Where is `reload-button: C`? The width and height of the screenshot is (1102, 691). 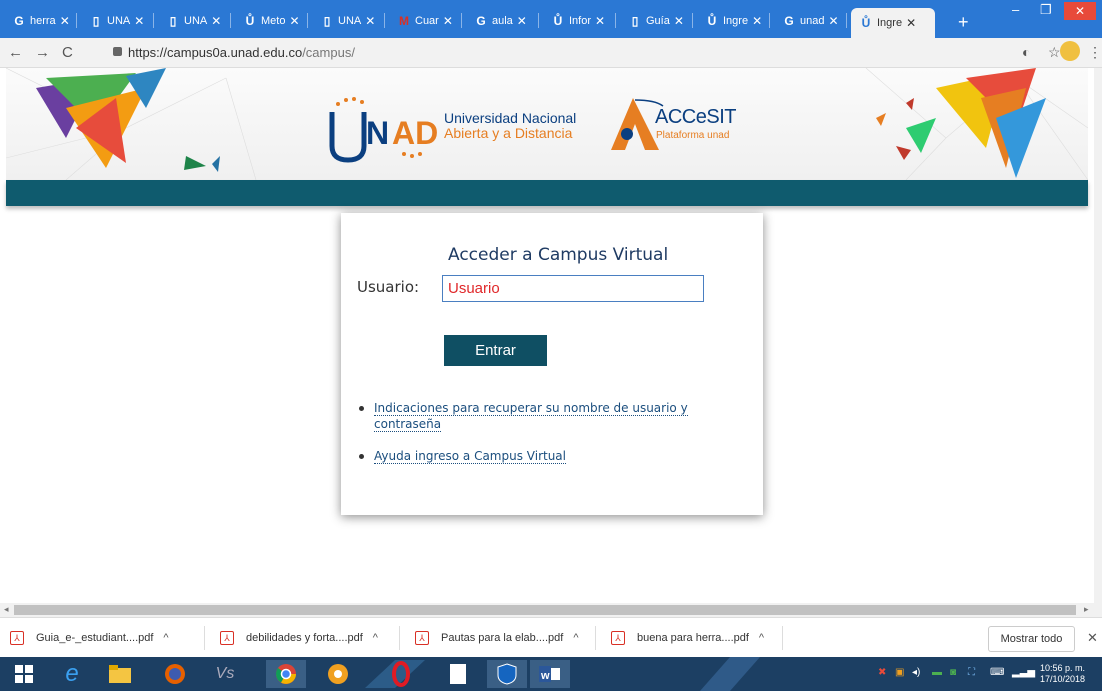
reload-button: C is located at coordinates (67, 52).